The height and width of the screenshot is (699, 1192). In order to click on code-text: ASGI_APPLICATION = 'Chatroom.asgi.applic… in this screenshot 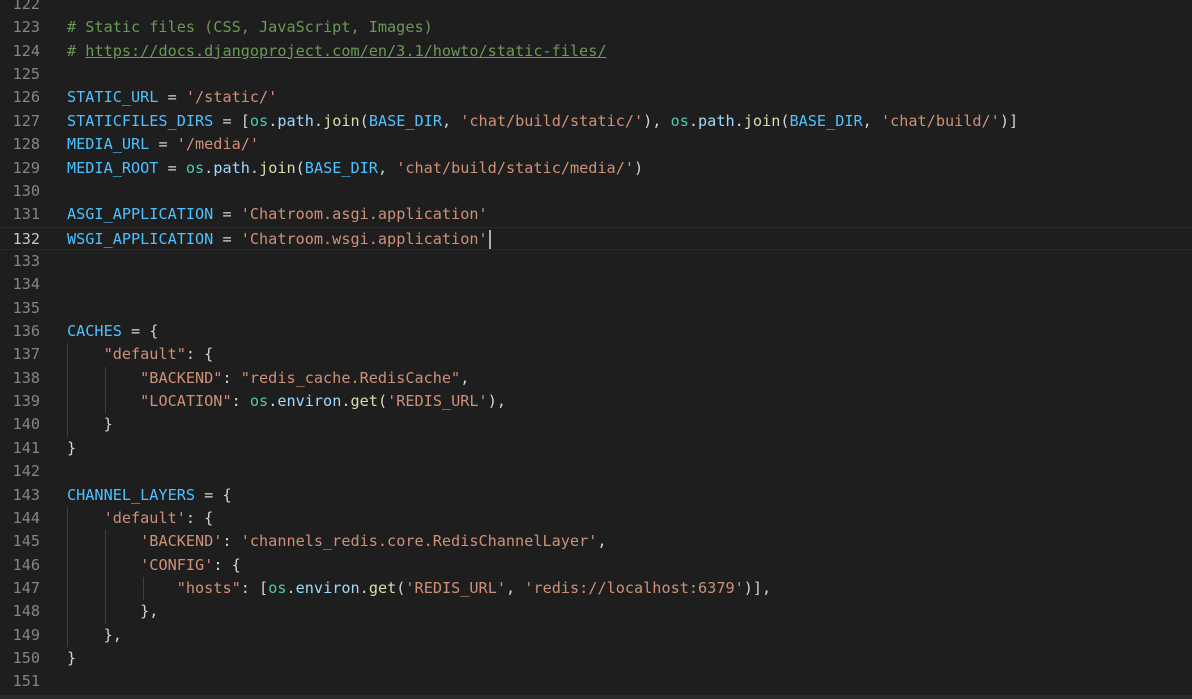, I will do `click(277, 214)`.